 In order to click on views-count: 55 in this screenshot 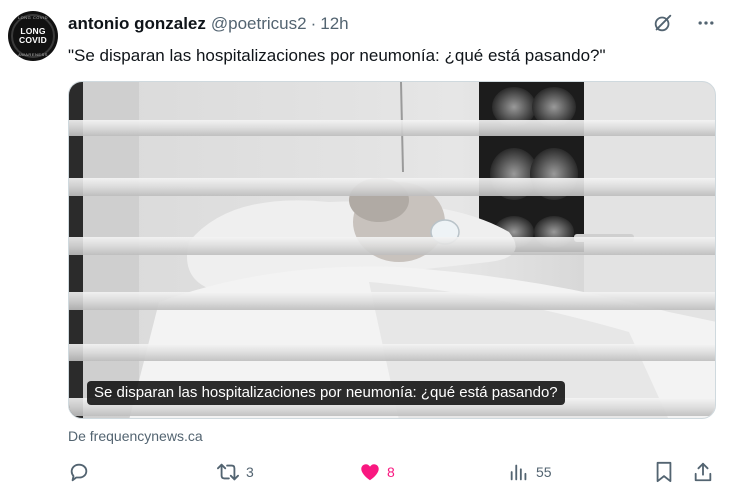, I will do `click(544, 472)`.